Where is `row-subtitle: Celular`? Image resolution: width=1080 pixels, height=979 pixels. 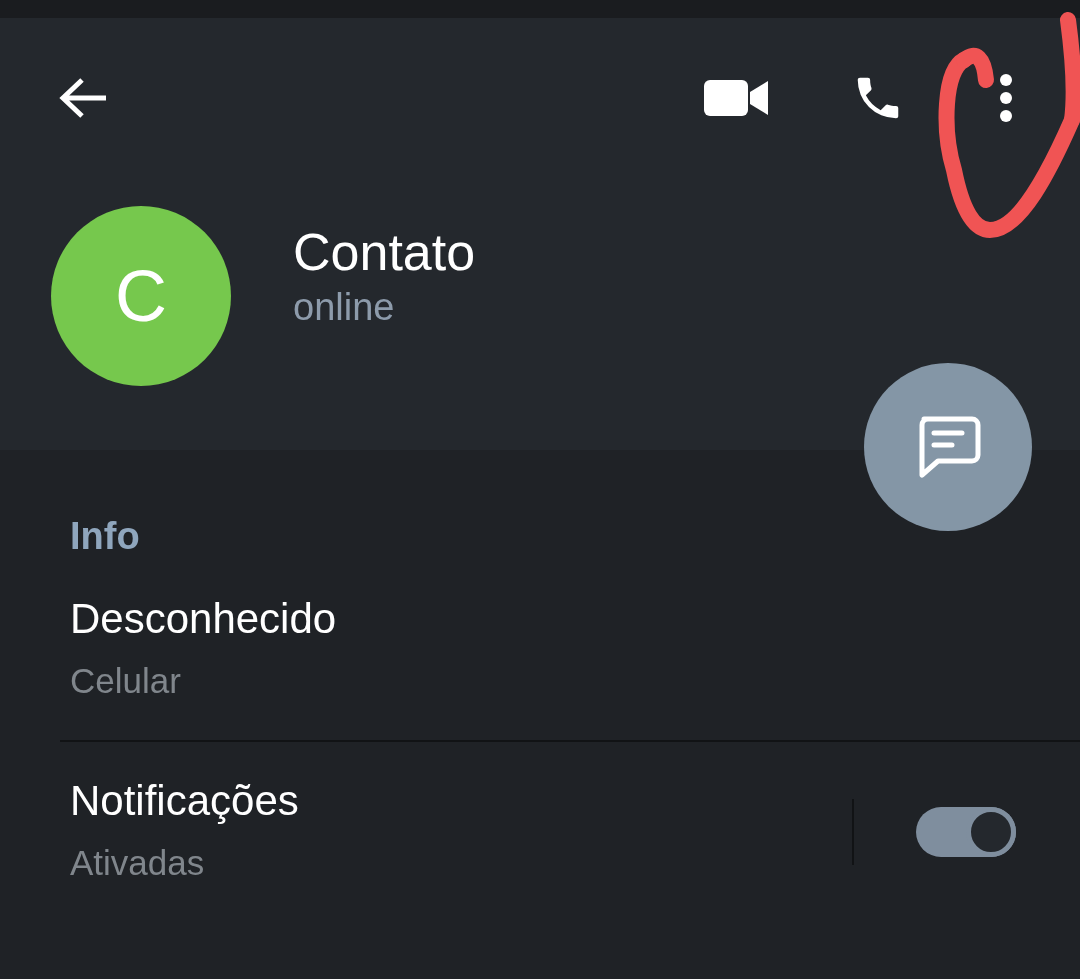 row-subtitle: Celular is located at coordinates (126, 681).